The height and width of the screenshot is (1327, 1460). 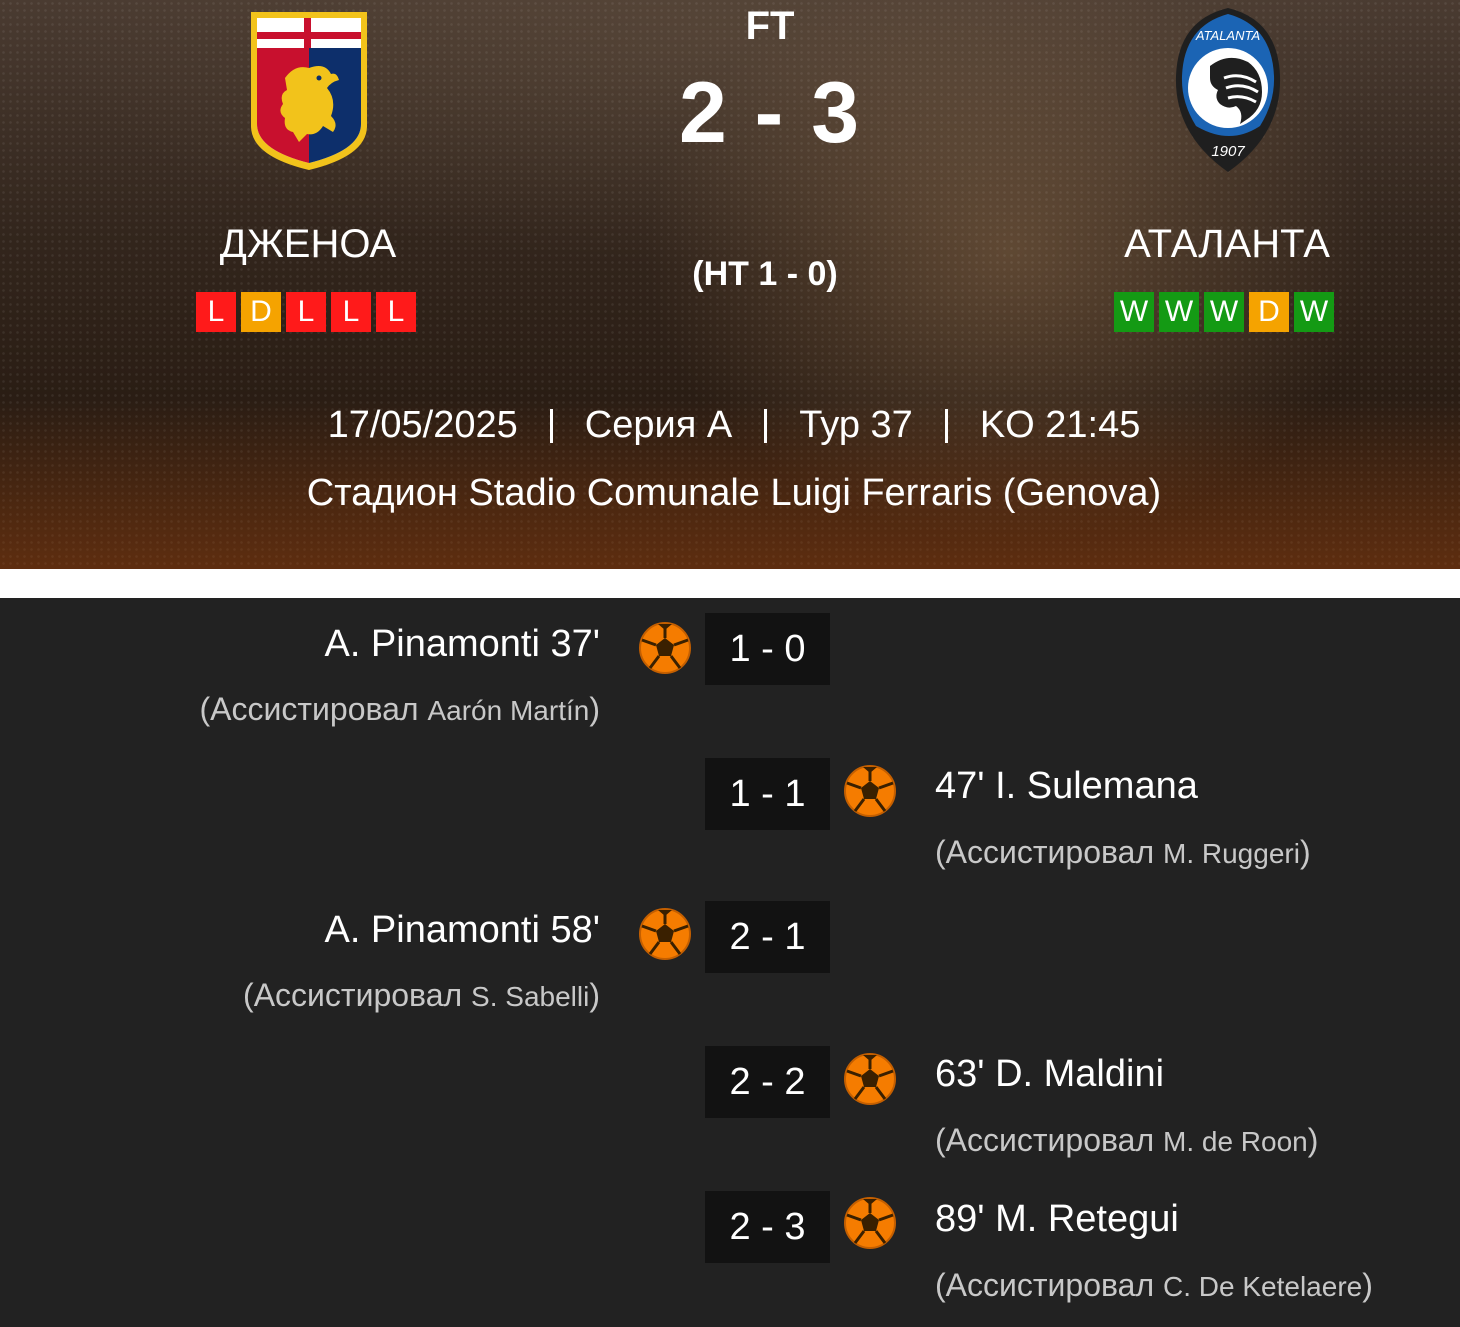 What do you see at coordinates (1066, 786) in the screenshot?
I see `goal-scorer: 47' I. Sulemana` at bounding box center [1066, 786].